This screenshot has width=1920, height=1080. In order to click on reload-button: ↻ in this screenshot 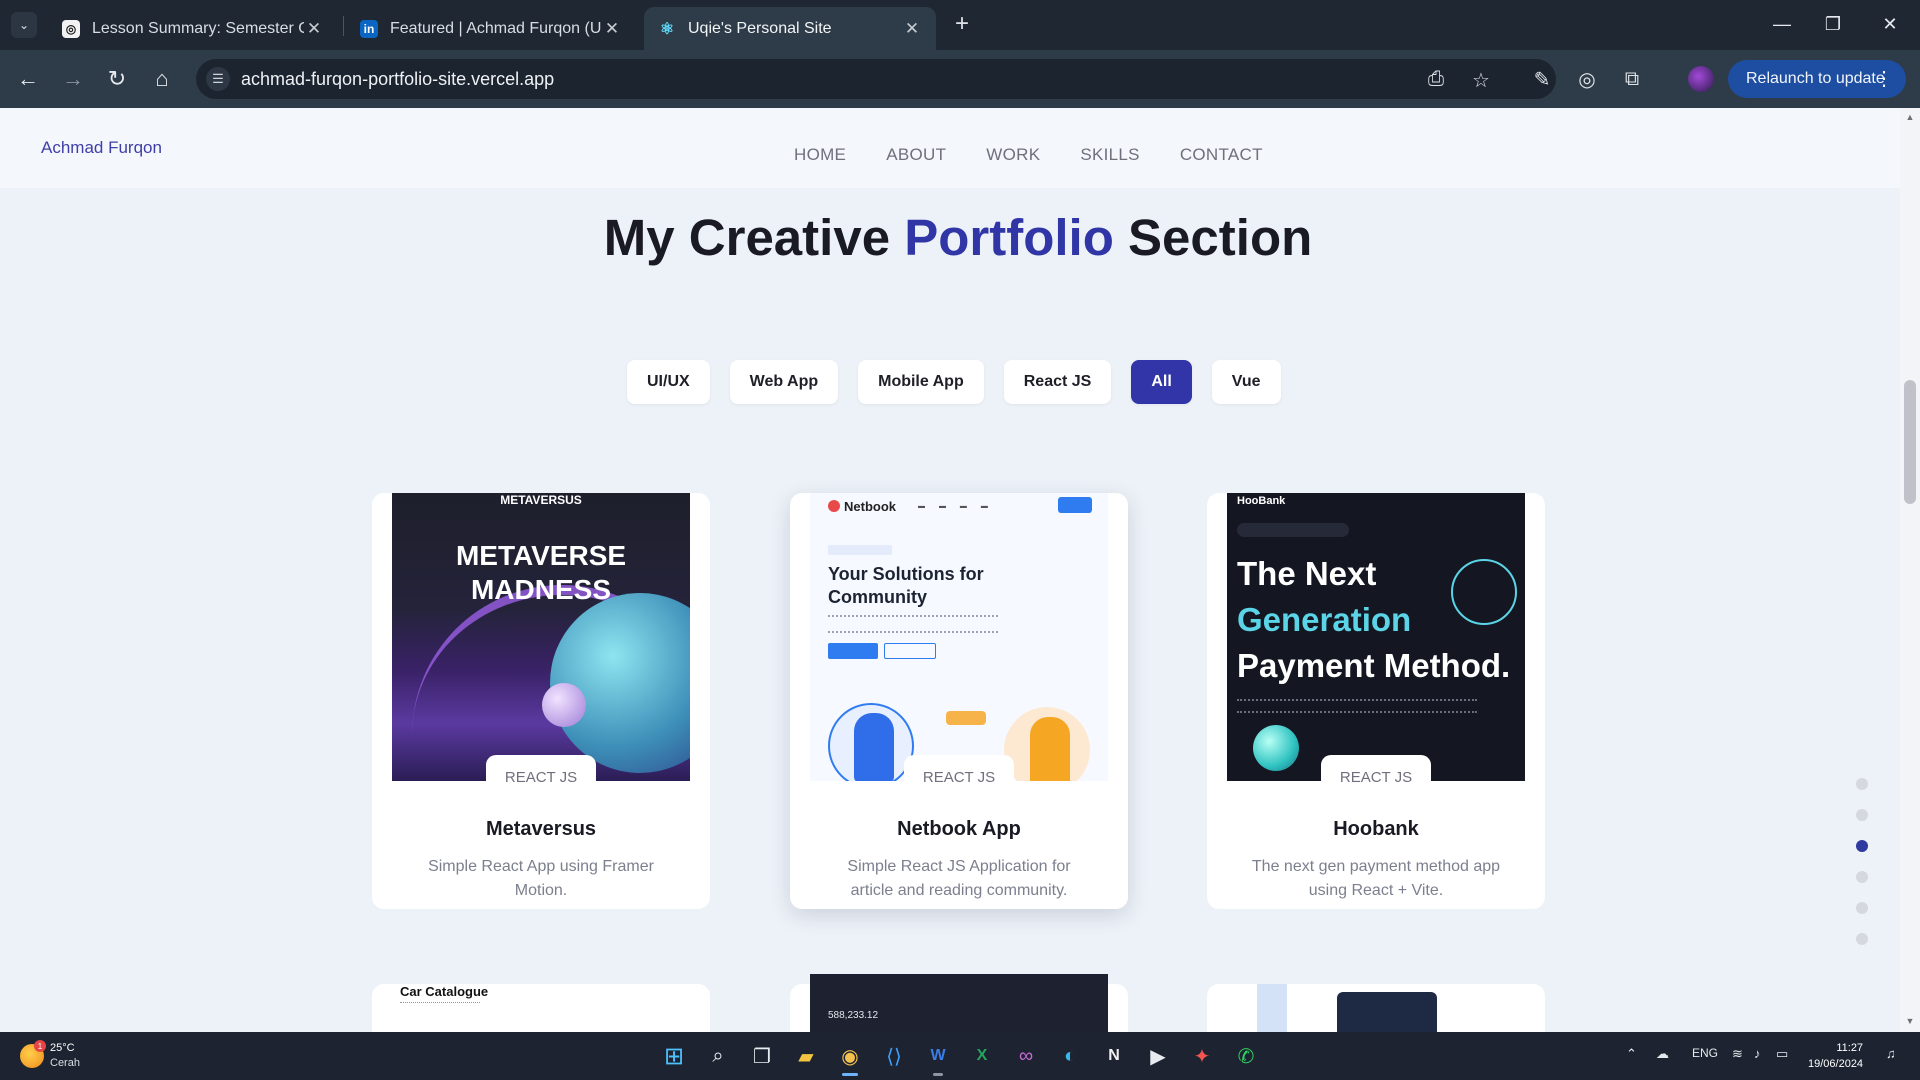, I will do `click(117, 79)`.